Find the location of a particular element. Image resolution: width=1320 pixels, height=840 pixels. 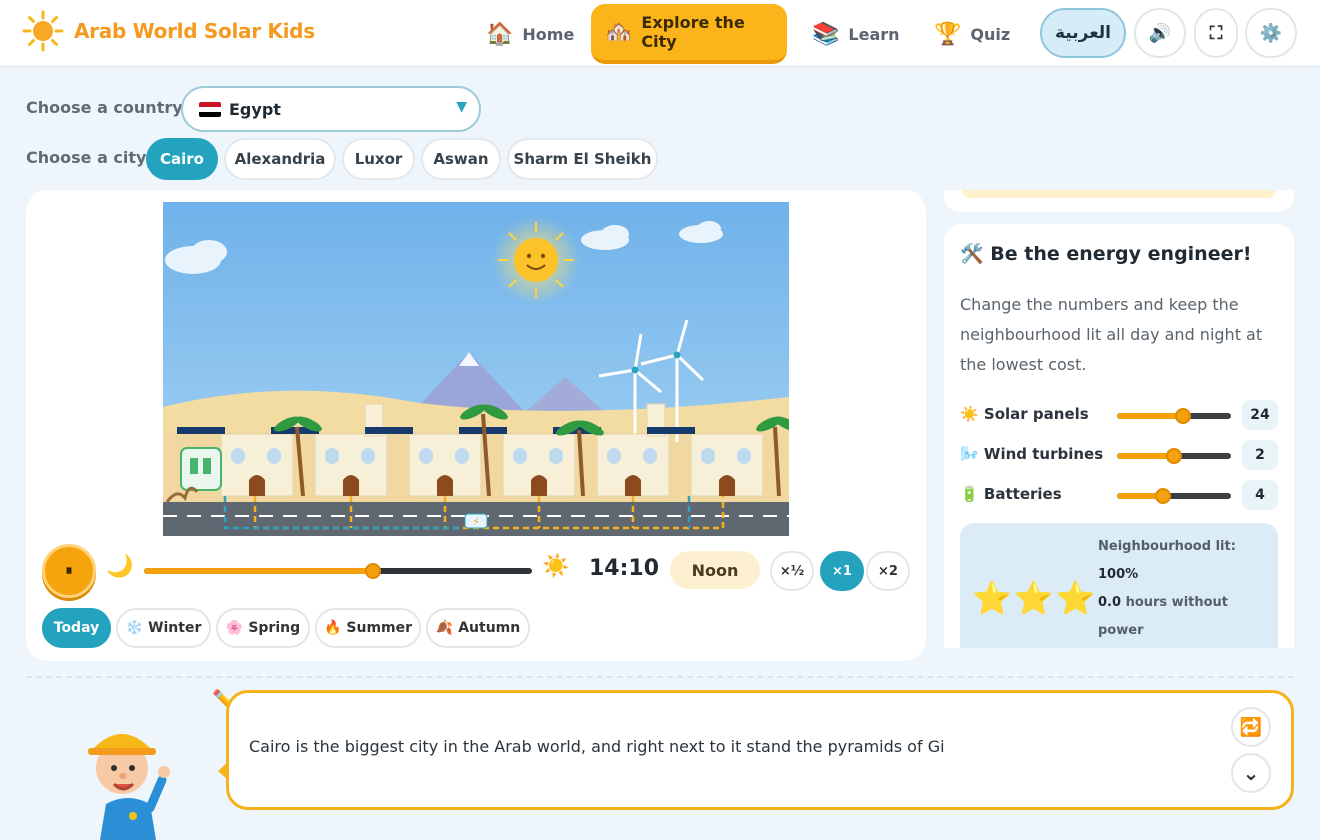

wind-turbines-slider-handle is located at coordinates (1174, 456).